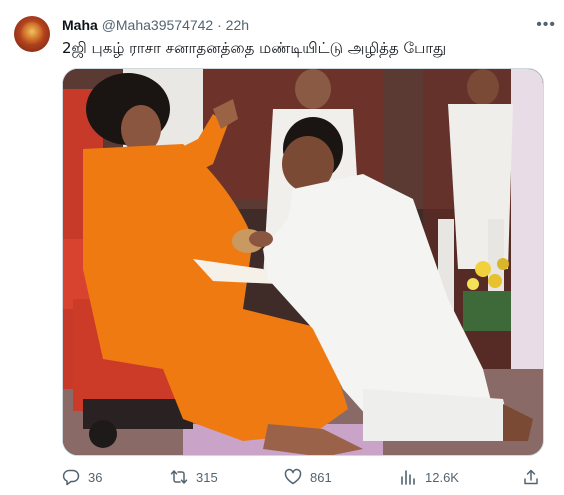 The width and height of the screenshot is (564, 495). Describe the element at coordinates (95, 477) in the screenshot. I see `reply-count: 36` at that location.